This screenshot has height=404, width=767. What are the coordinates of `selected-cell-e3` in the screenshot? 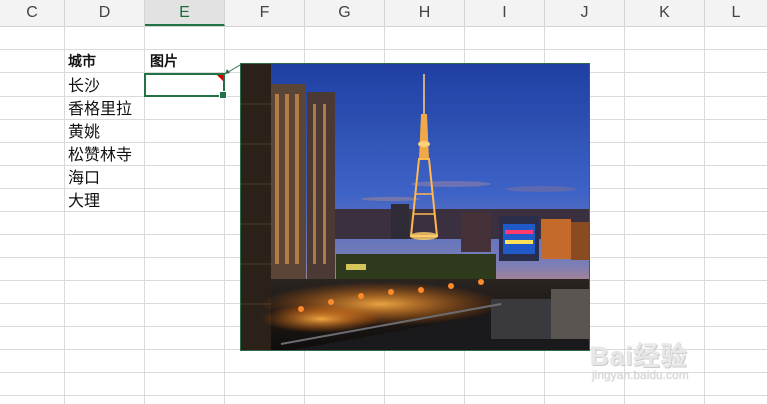 It's located at (185, 86).